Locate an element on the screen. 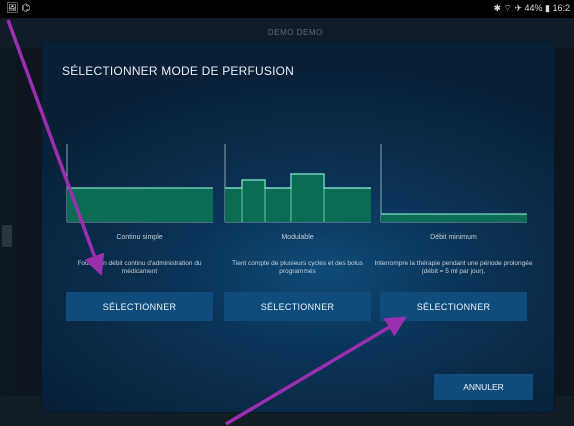 This screenshot has height=426, width=574. app-header-text: DEMO DEMO is located at coordinates (295, 32).